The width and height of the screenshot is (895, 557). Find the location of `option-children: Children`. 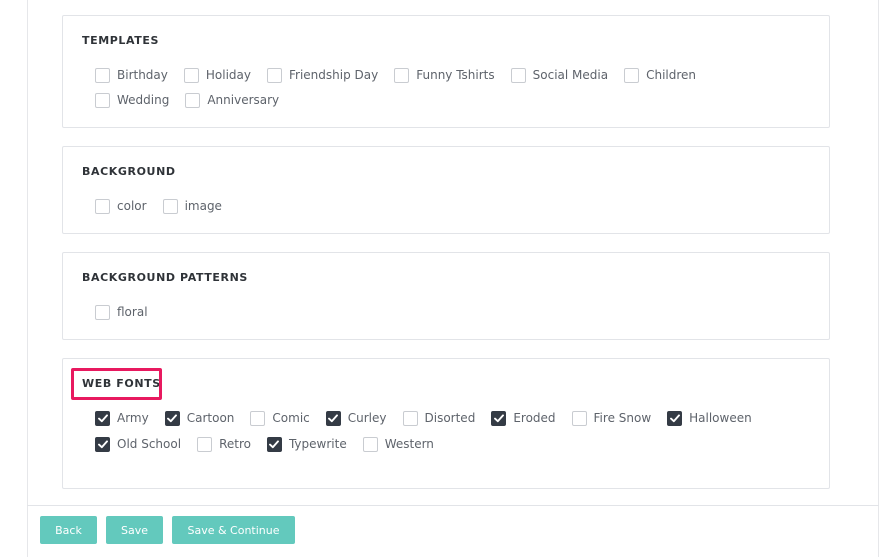

option-children: Children is located at coordinates (660, 75).